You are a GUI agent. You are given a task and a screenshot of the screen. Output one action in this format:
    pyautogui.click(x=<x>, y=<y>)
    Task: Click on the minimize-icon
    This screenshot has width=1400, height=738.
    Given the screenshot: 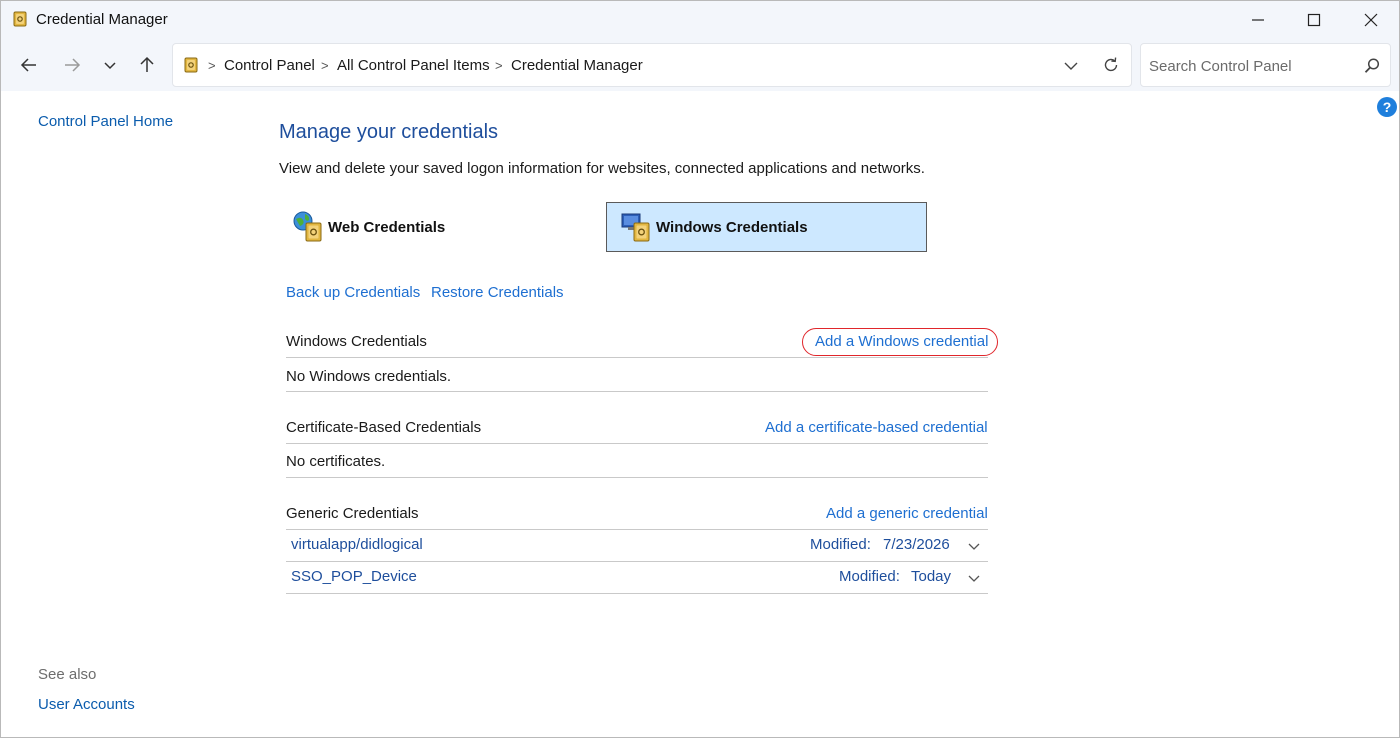 What is the action you would take?
    pyautogui.click(x=1258, y=20)
    